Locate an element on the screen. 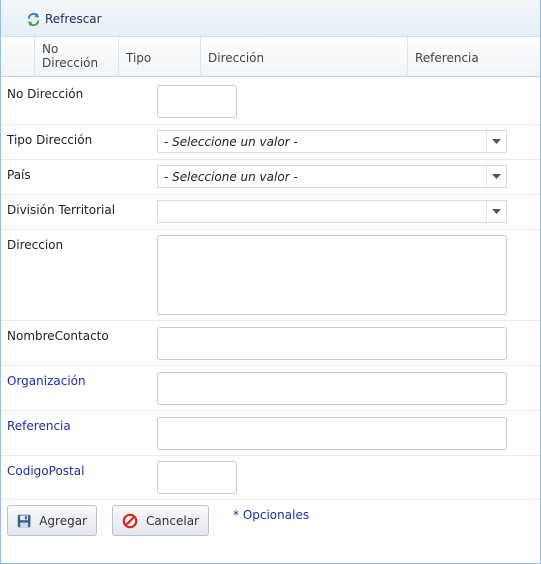  tipo-direccion-select: - Seleccione un valor - is located at coordinates (332, 141).